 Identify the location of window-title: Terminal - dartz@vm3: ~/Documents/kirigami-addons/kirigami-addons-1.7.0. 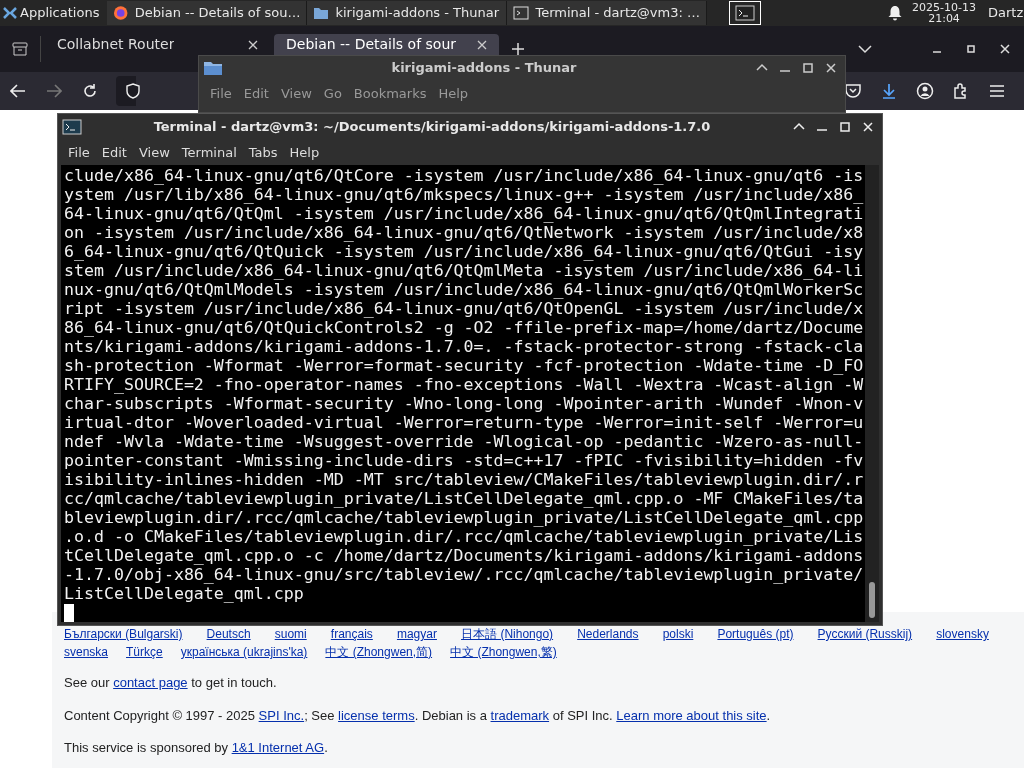
(432, 127).